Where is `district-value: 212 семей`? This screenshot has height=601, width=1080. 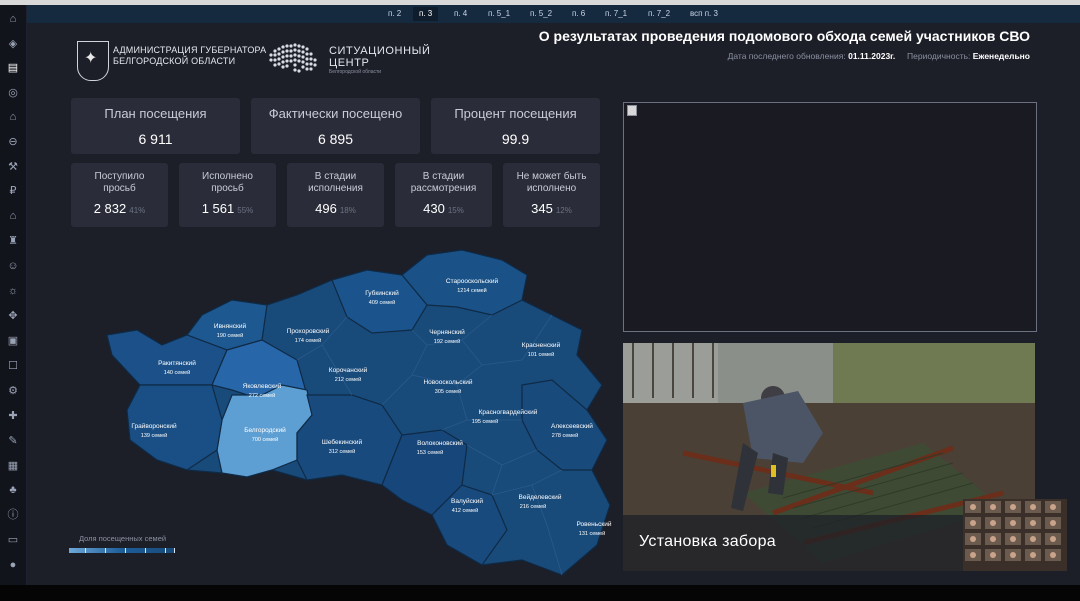
district-value: 212 семей is located at coordinates (348, 379).